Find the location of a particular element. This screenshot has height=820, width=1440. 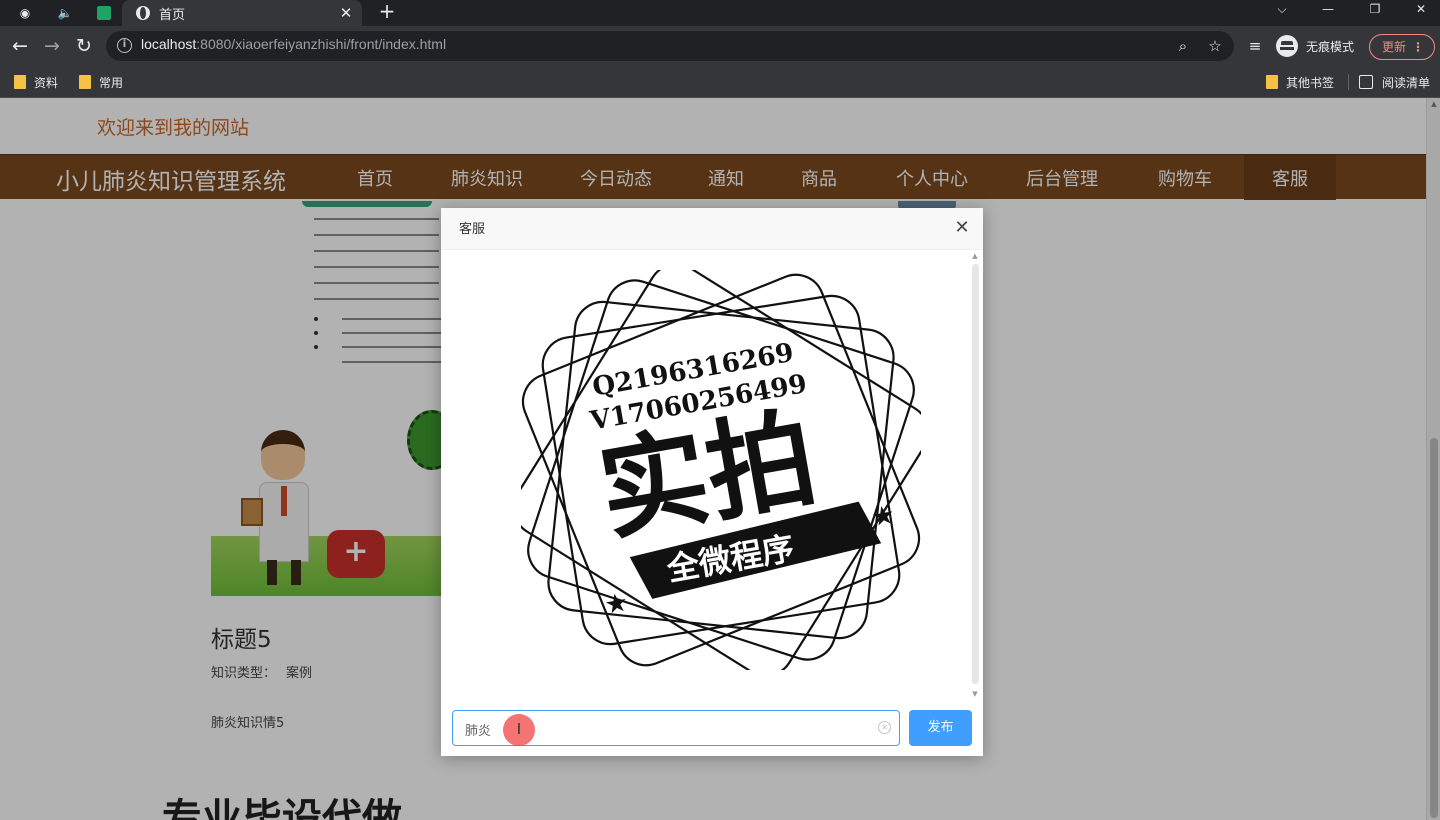

tab-close-icon: ✕ is located at coordinates (346, 13).